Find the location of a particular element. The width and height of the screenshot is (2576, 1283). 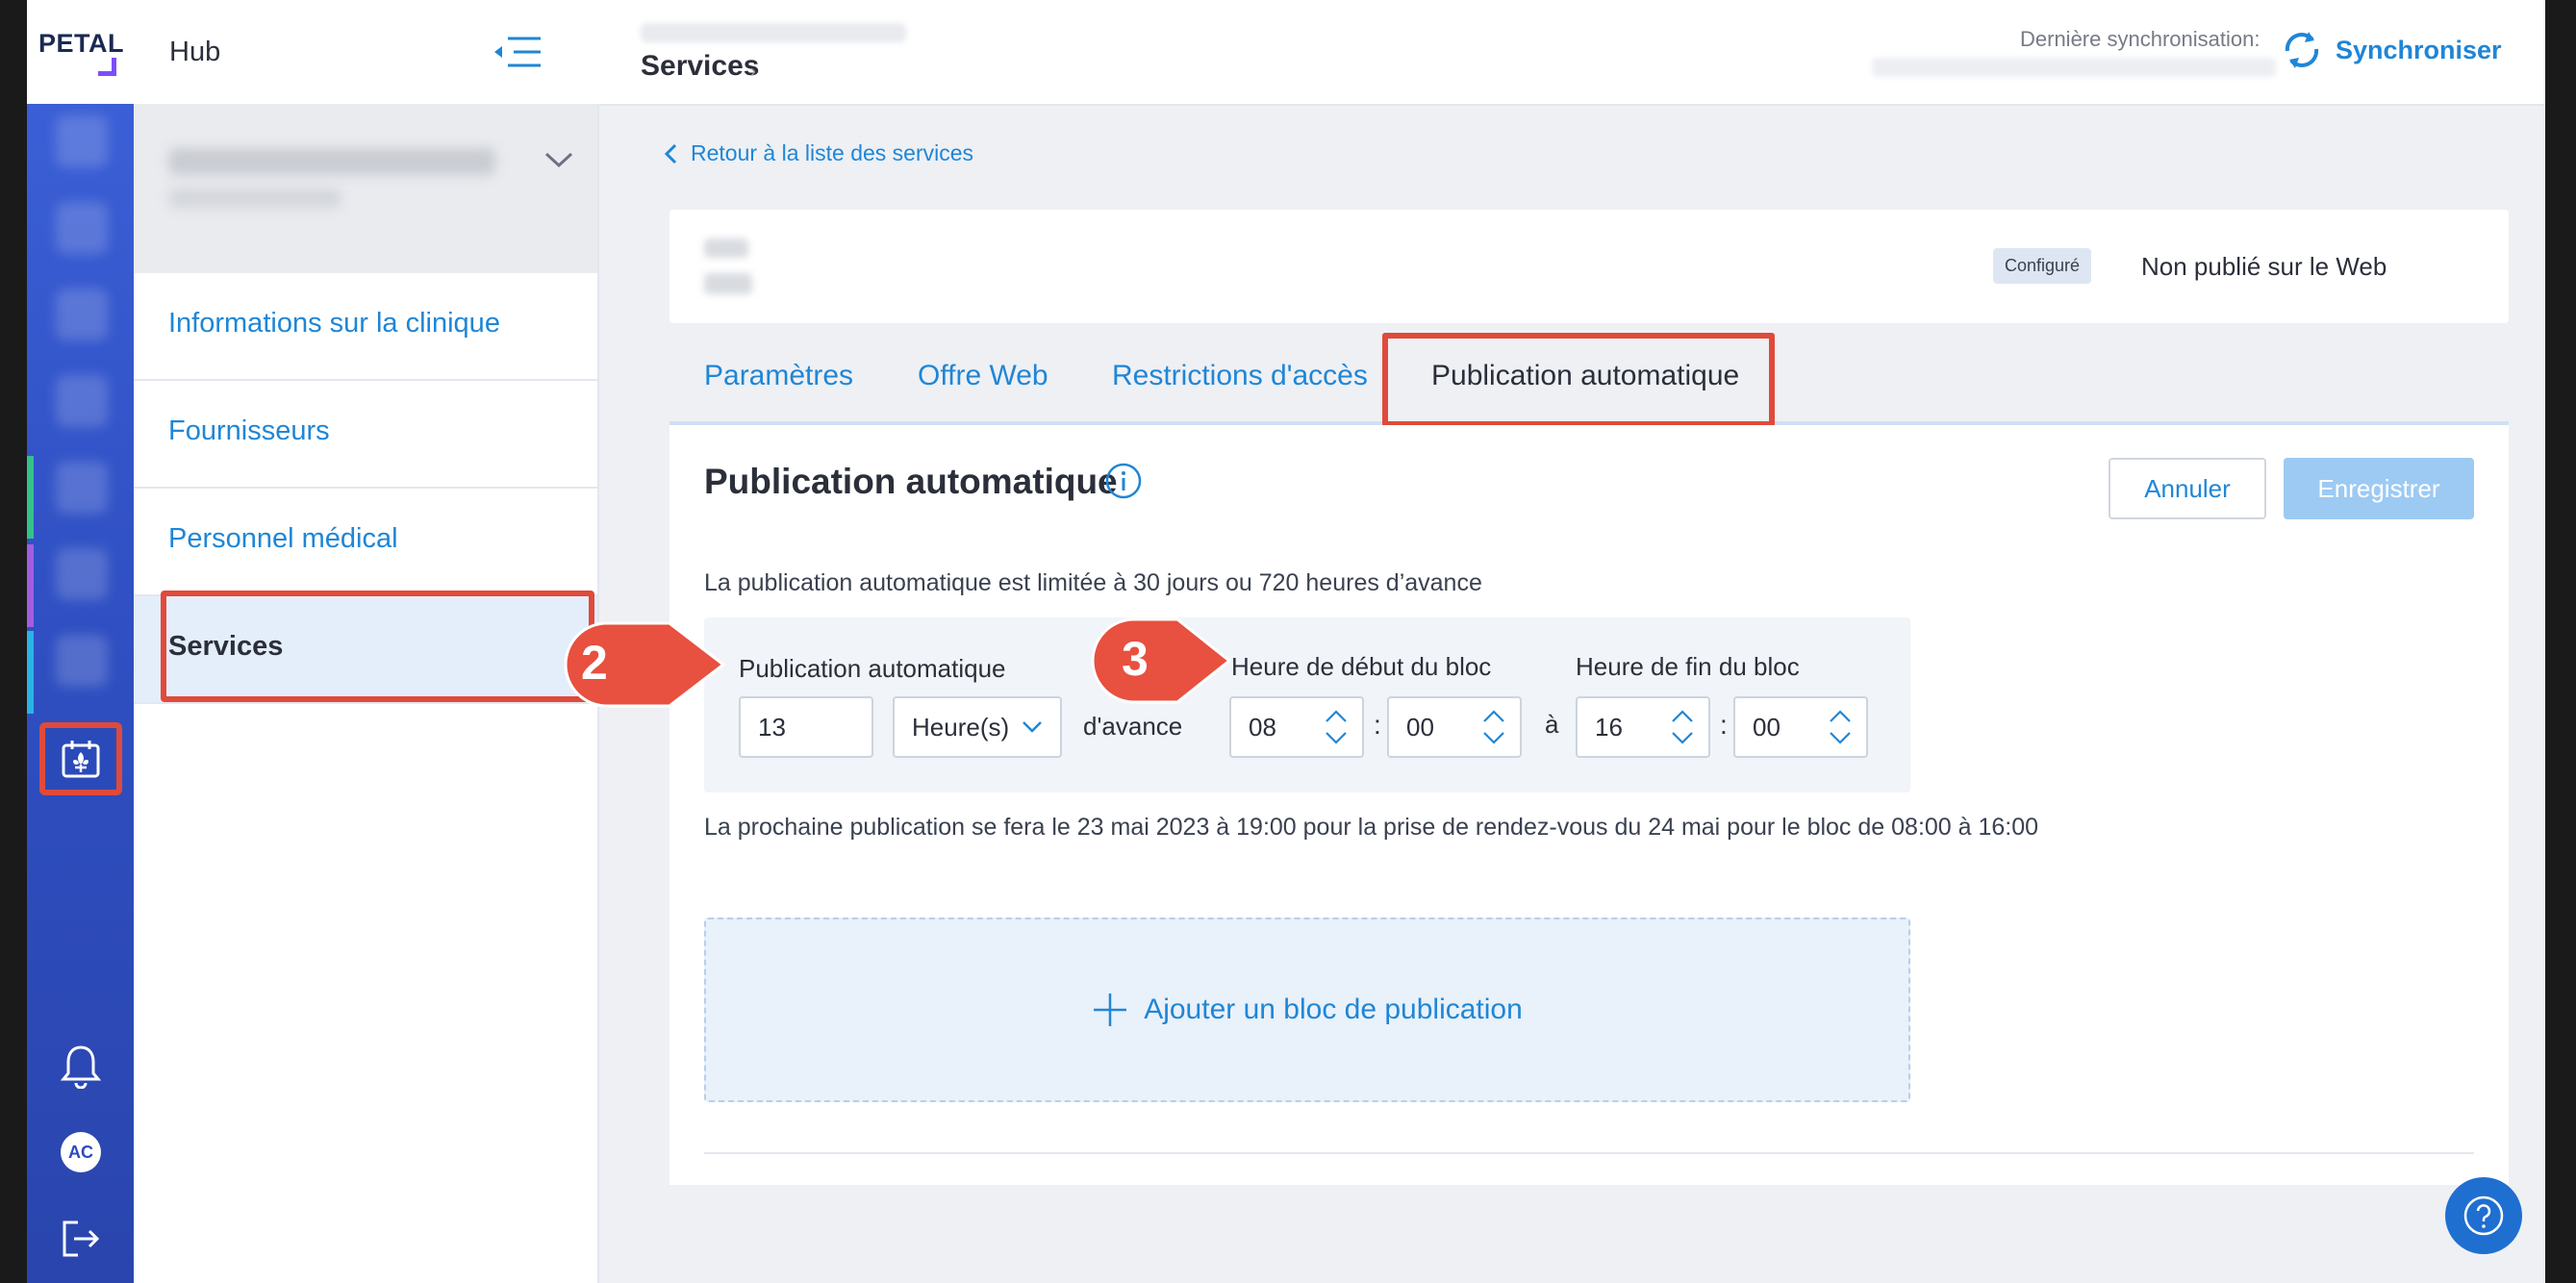

web-publish-status: Non publié sur le Web is located at coordinates (2264, 267).